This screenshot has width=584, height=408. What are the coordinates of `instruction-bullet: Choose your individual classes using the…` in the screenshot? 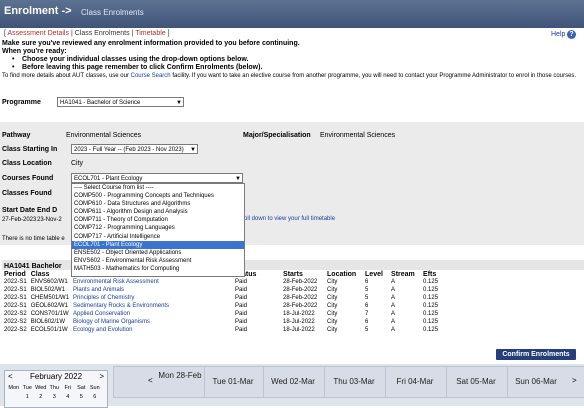 It's located at (135, 59).